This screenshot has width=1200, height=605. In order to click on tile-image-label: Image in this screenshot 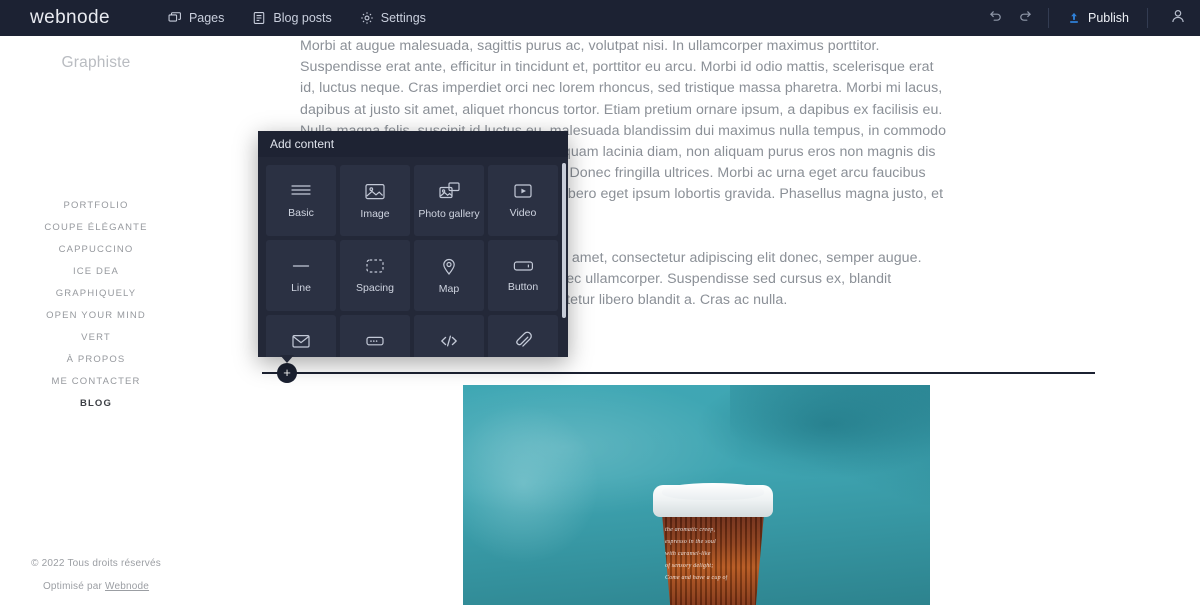, I will do `click(375, 213)`.